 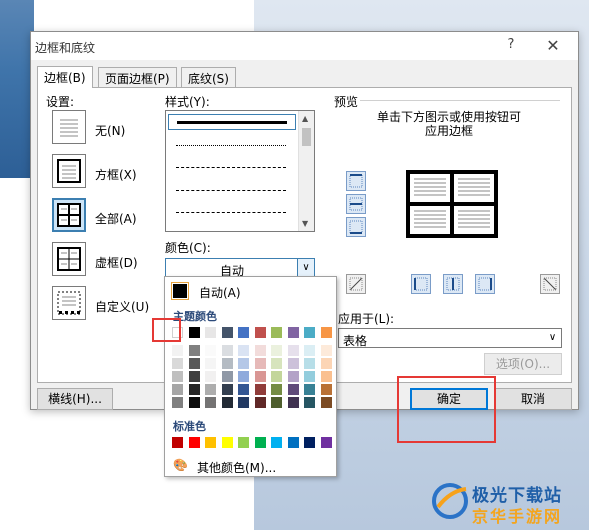 I want to click on style-scrollbar: ▲ ▼, so click(x=306, y=171).